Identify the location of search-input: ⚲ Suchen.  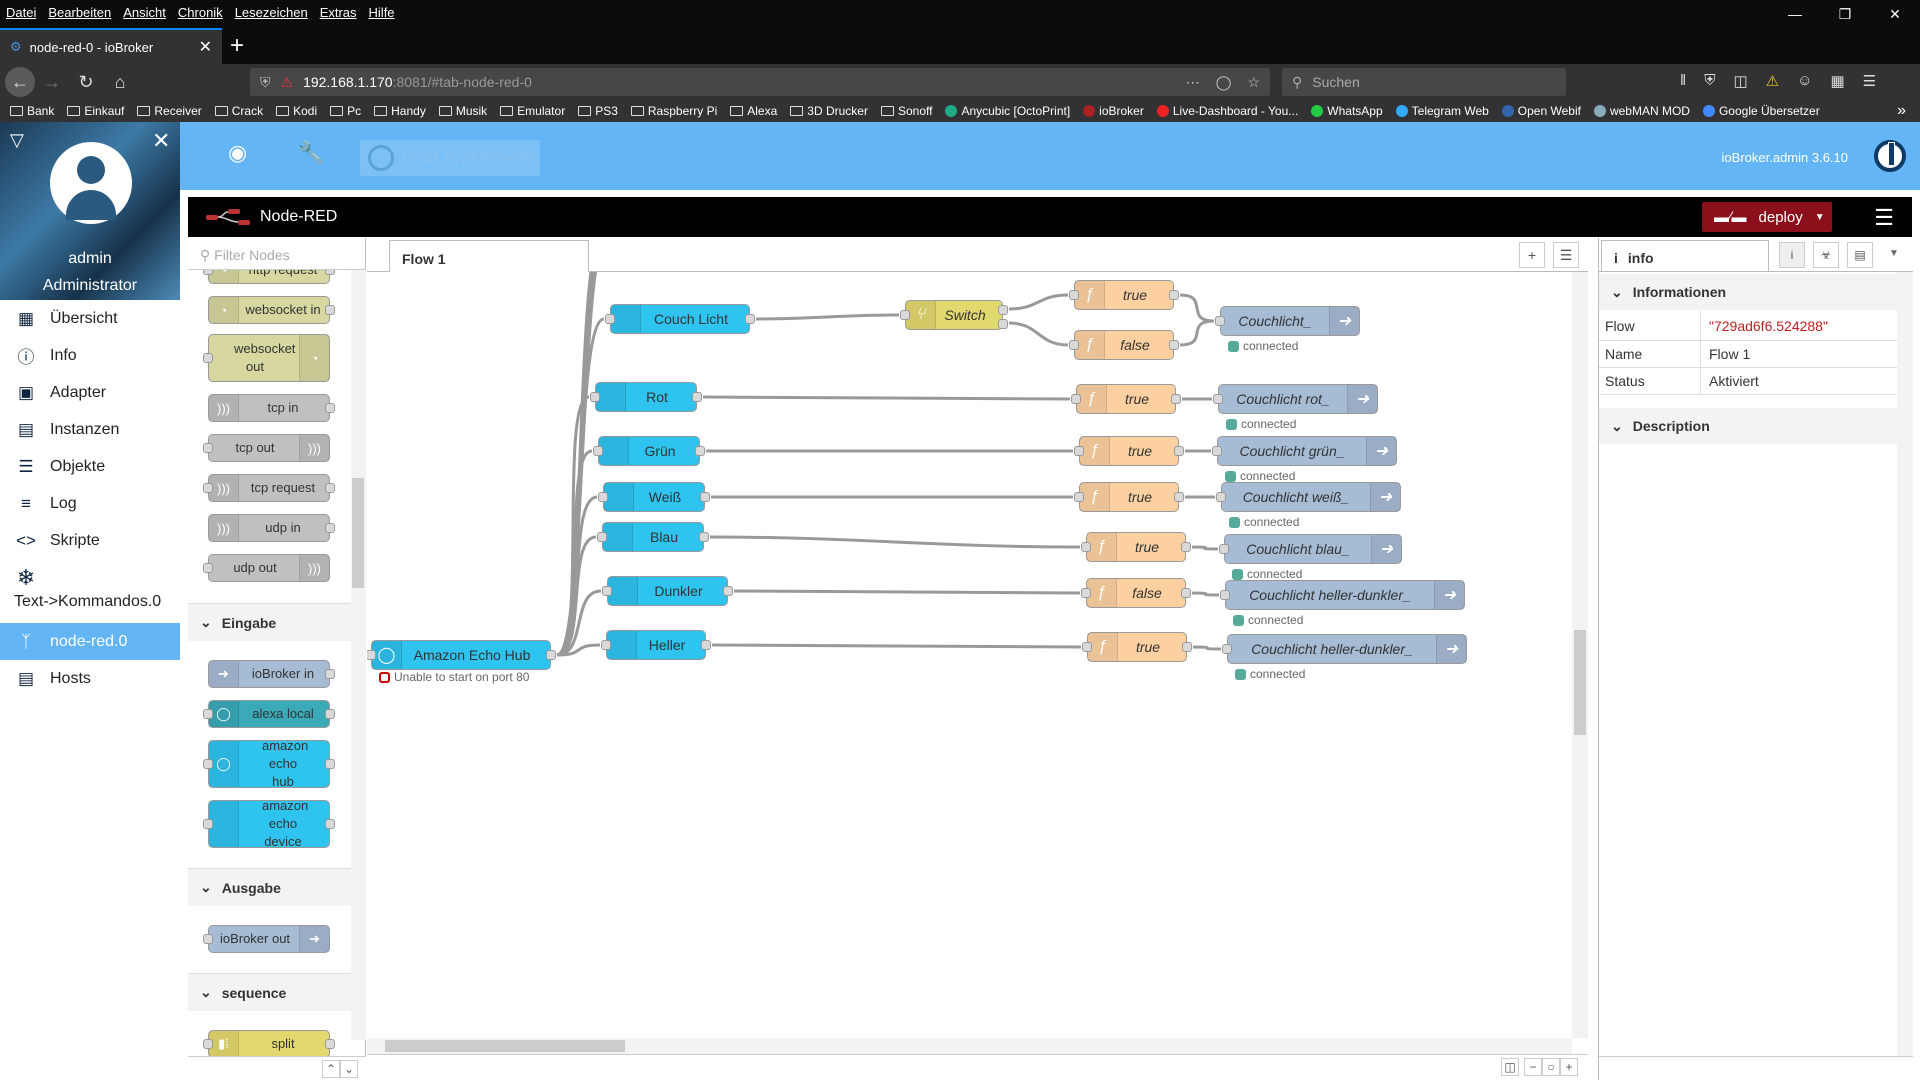
(1424, 82).